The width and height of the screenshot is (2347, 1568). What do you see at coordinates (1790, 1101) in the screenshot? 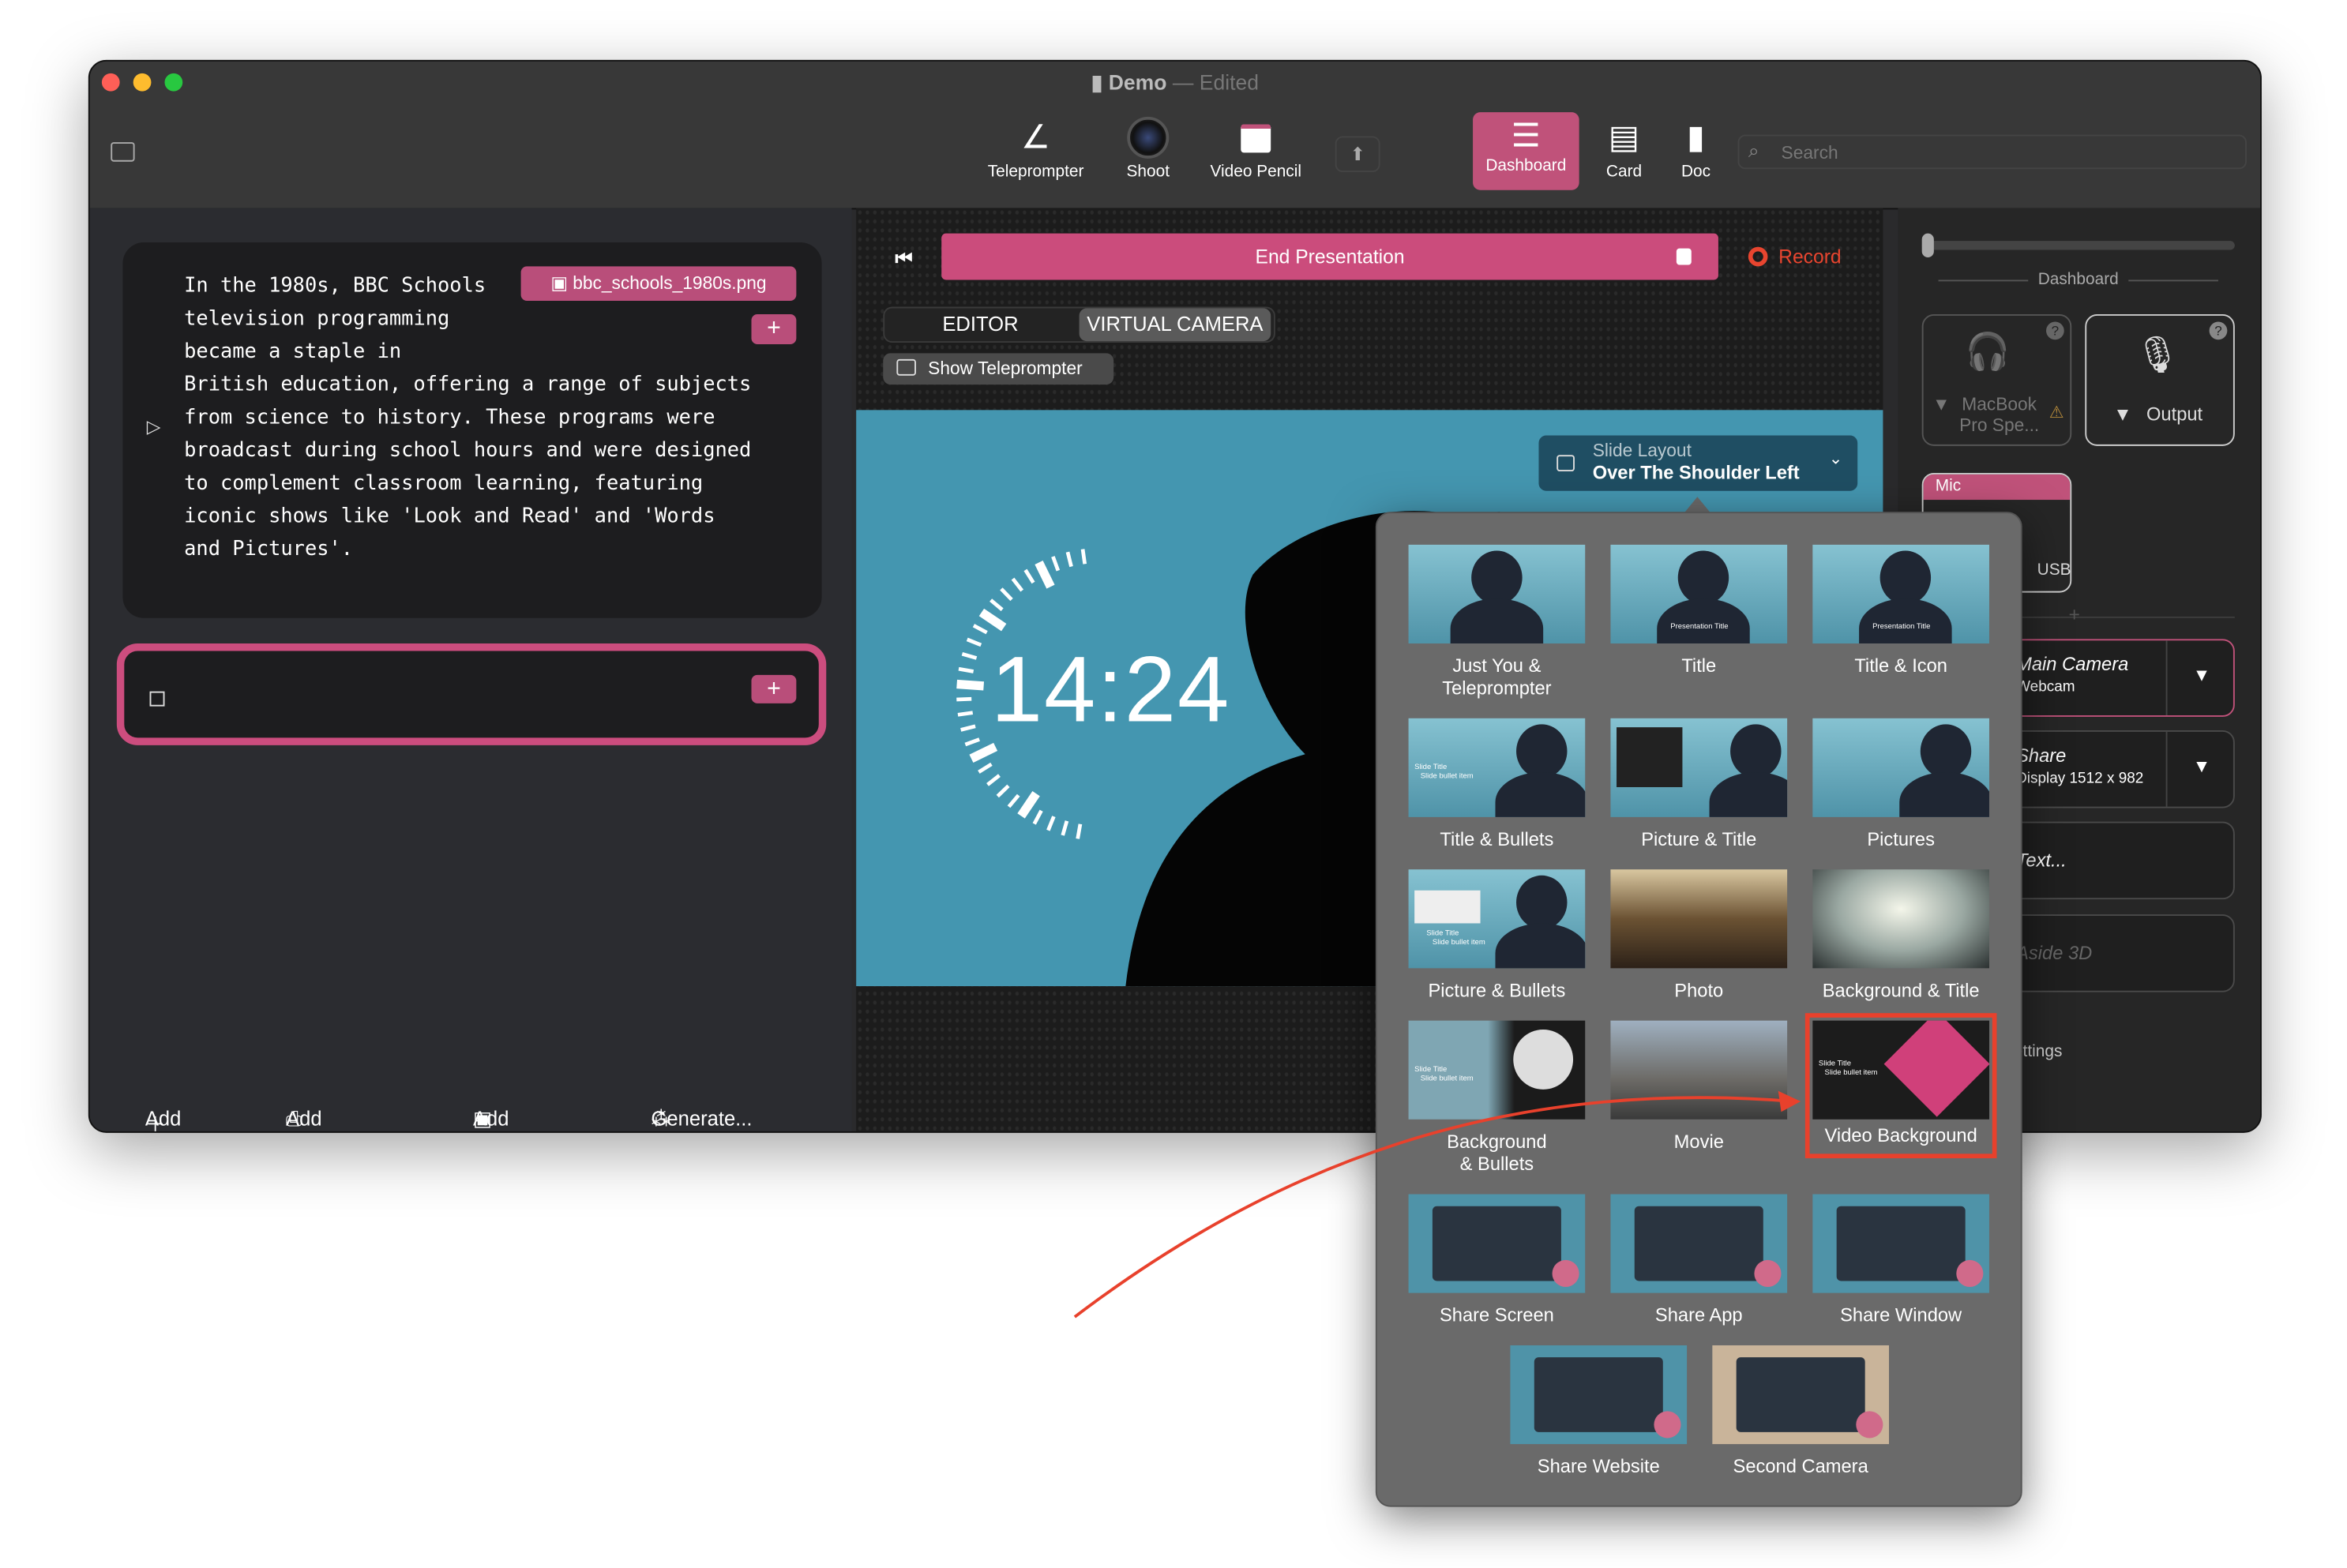
I see `annotation-arrowhead` at bounding box center [1790, 1101].